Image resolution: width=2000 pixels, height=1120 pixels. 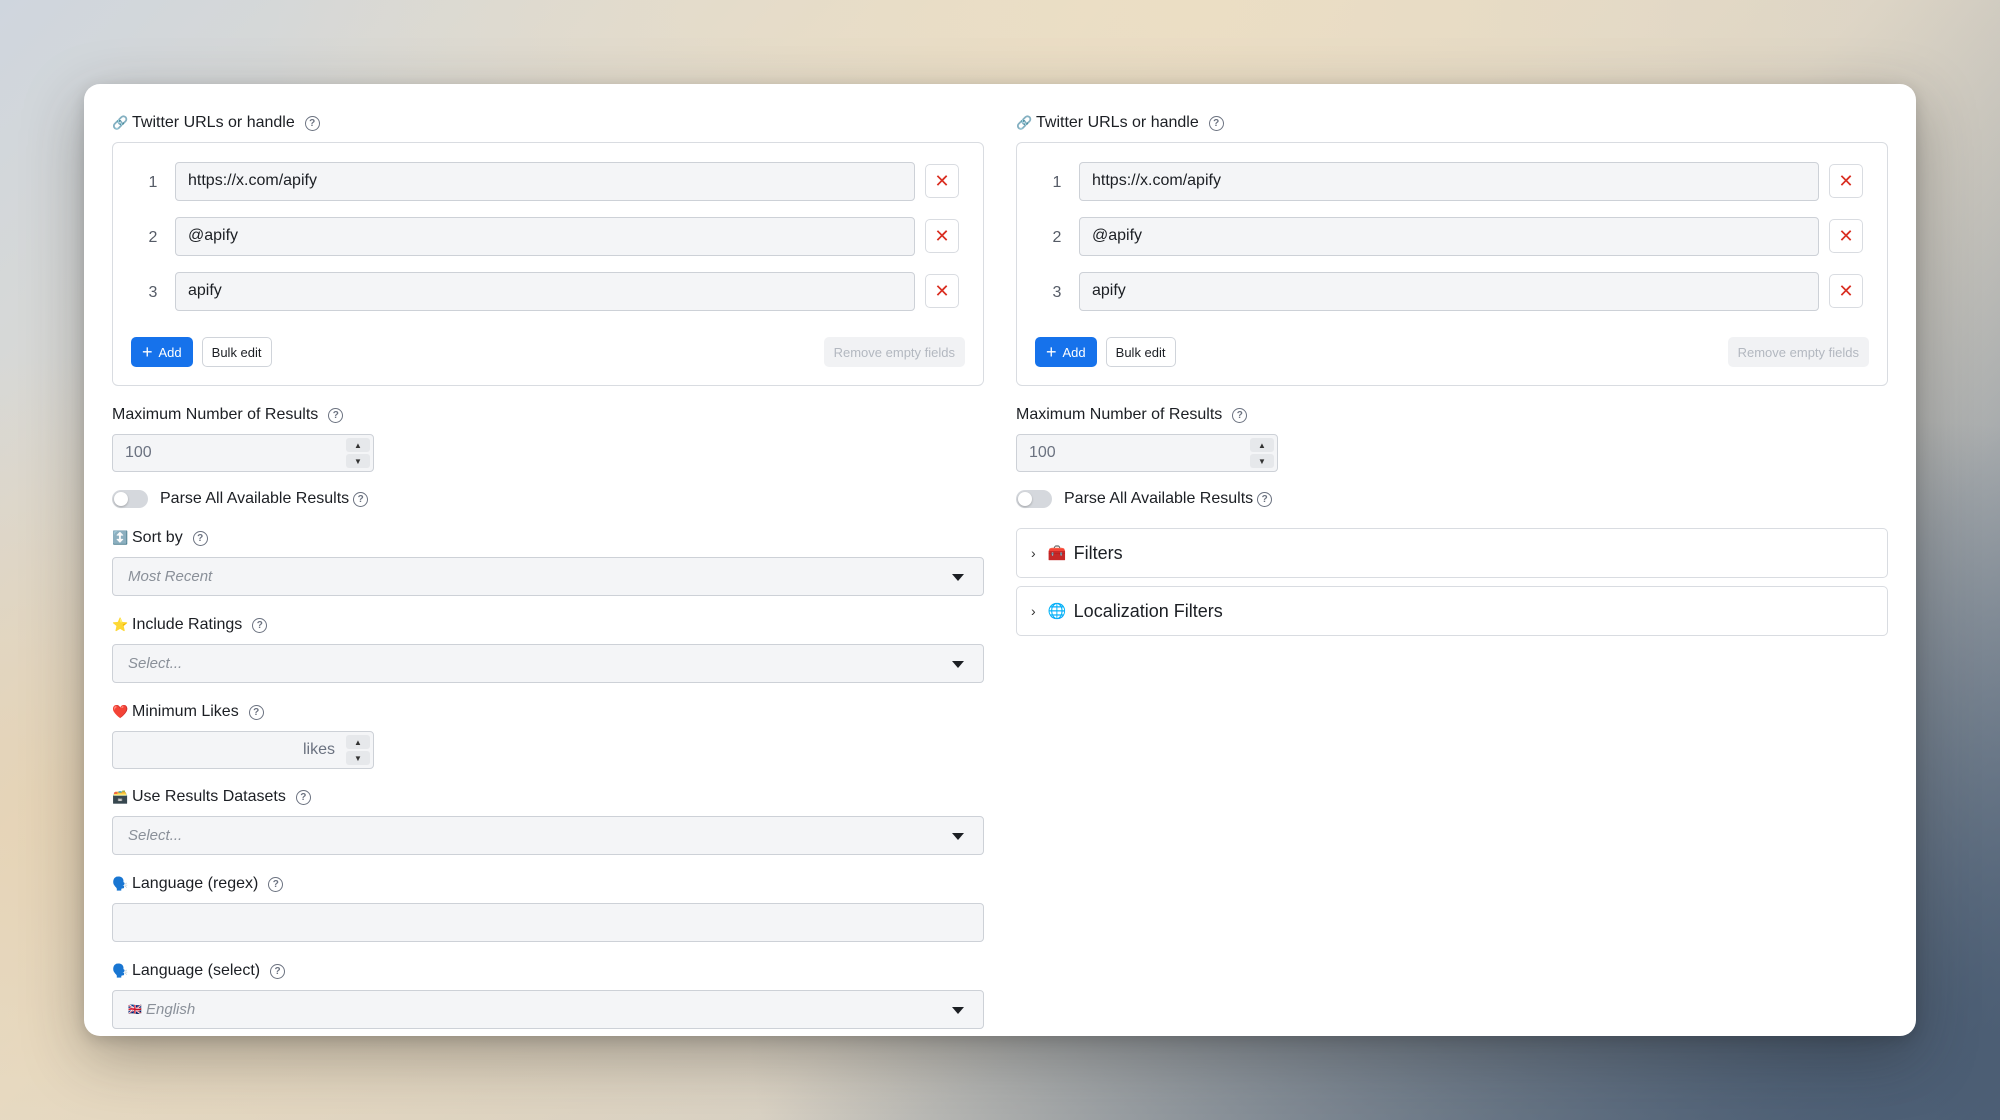 What do you see at coordinates (548, 884) in the screenshot?
I see `language-regex-label: 🗣️ Language (regex) ?` at bounding box center [548, 884].